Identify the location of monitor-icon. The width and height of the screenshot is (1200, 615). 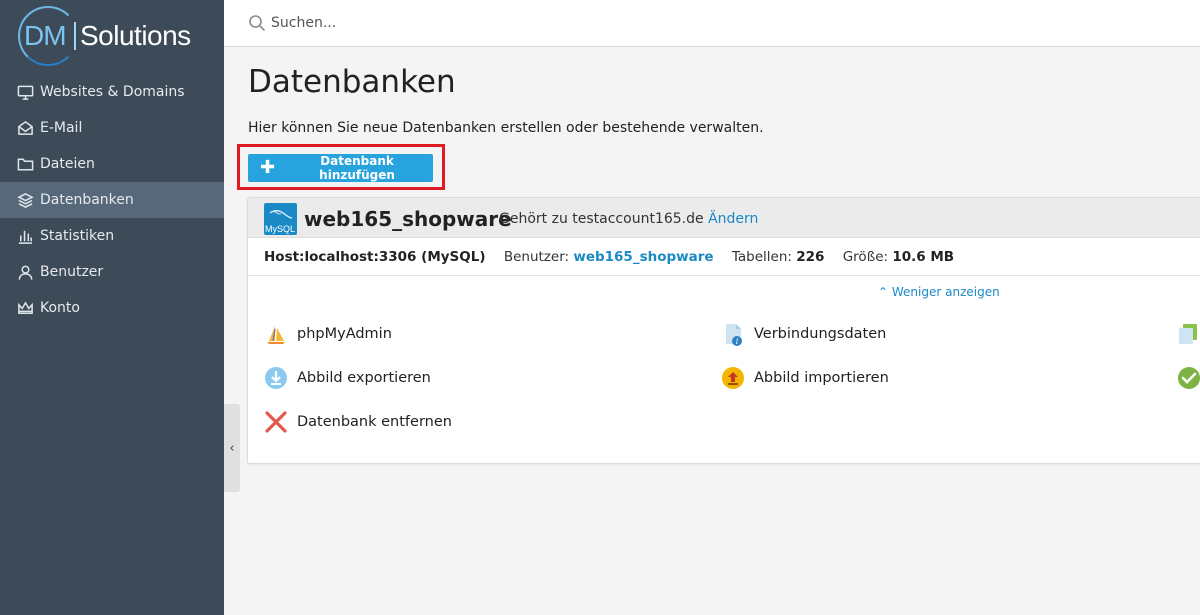
(25, 92).